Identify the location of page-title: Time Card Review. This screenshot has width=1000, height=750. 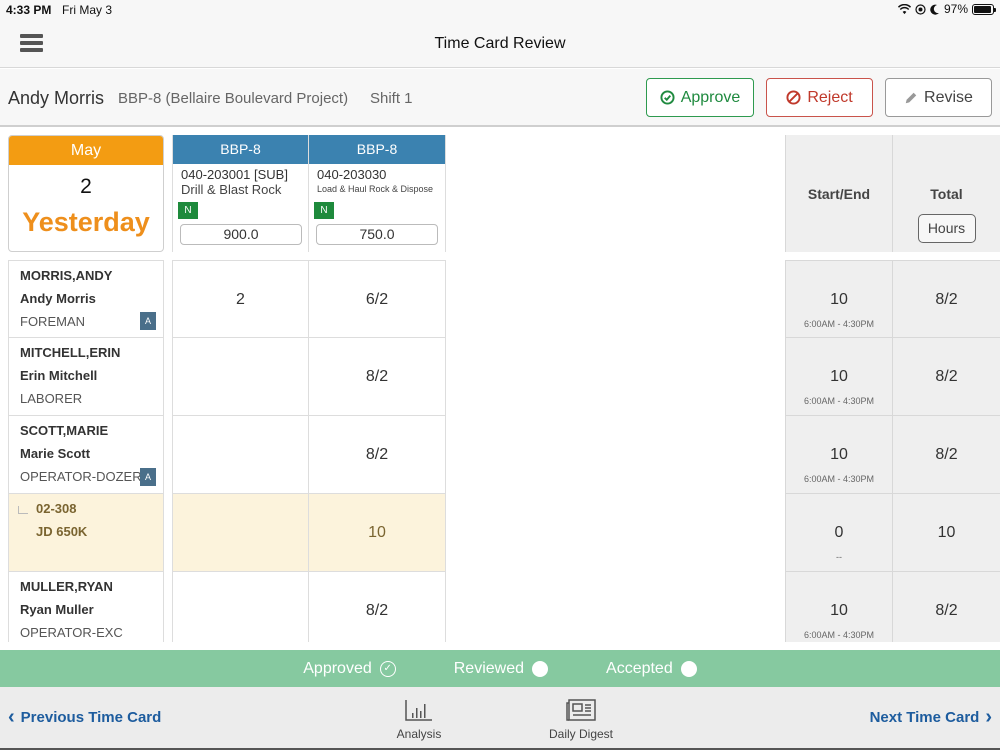
(500, 43).